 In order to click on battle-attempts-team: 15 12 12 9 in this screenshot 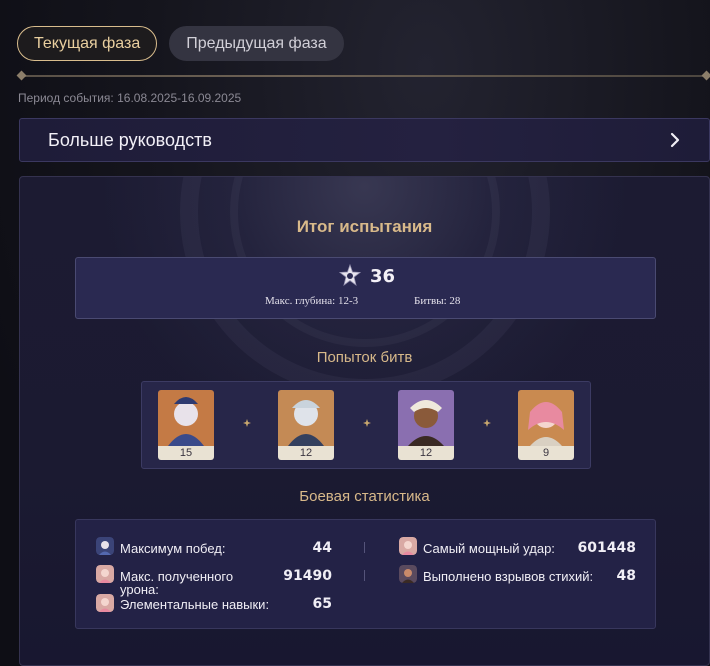, I will do `click(366, 425)`.